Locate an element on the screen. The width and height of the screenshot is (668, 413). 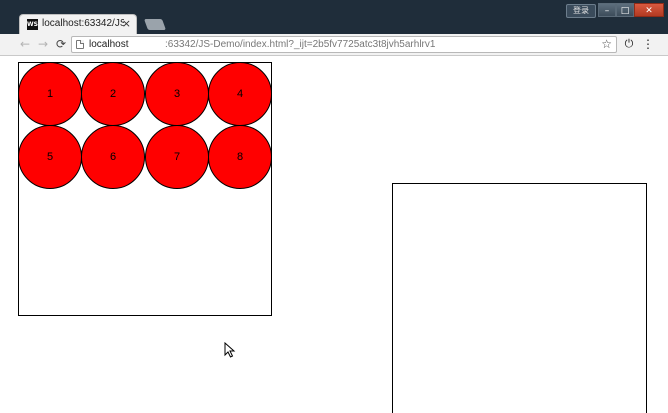
webstorm-favicon-icon: WS is located at coordinates (32, 24).